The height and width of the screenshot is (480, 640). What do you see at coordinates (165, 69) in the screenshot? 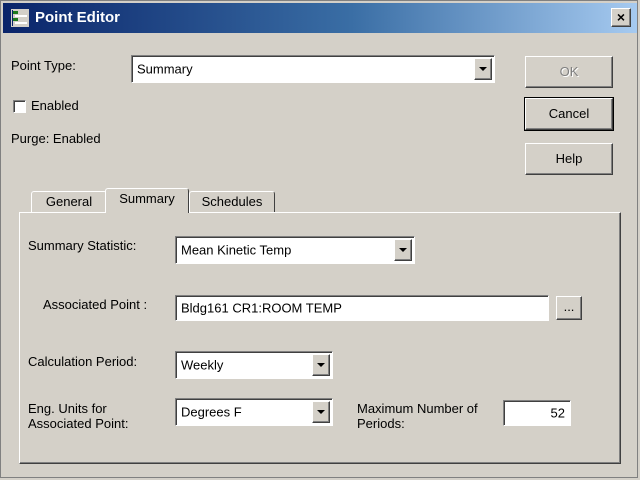
I see `point-type-value: Summary` at bounding box center [165, 69].